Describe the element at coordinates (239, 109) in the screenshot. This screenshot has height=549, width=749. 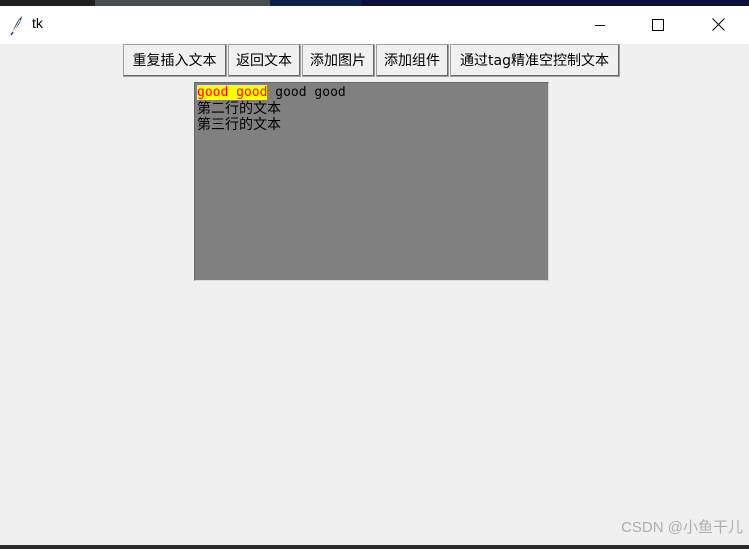
I see `text-line-2: 第二行的文本` at that location.